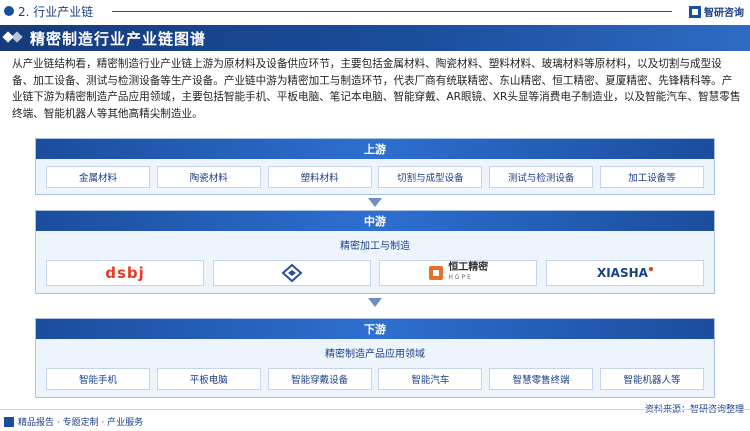  What do you see at coordinates (541, 177) in the screenshot?
I see `upstream-item: 测试与检测设备` at bounding box center [541, 177].